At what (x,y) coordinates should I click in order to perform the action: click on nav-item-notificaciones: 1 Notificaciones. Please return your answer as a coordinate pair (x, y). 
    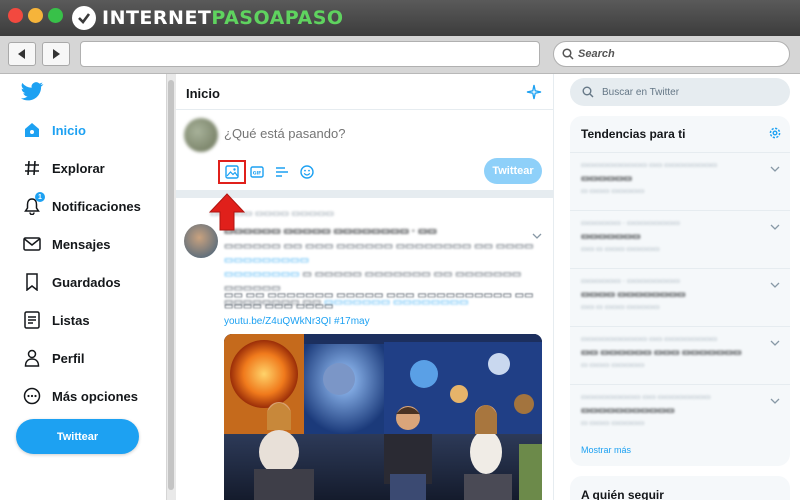
    Looking at the image, I should click on (81, 205).